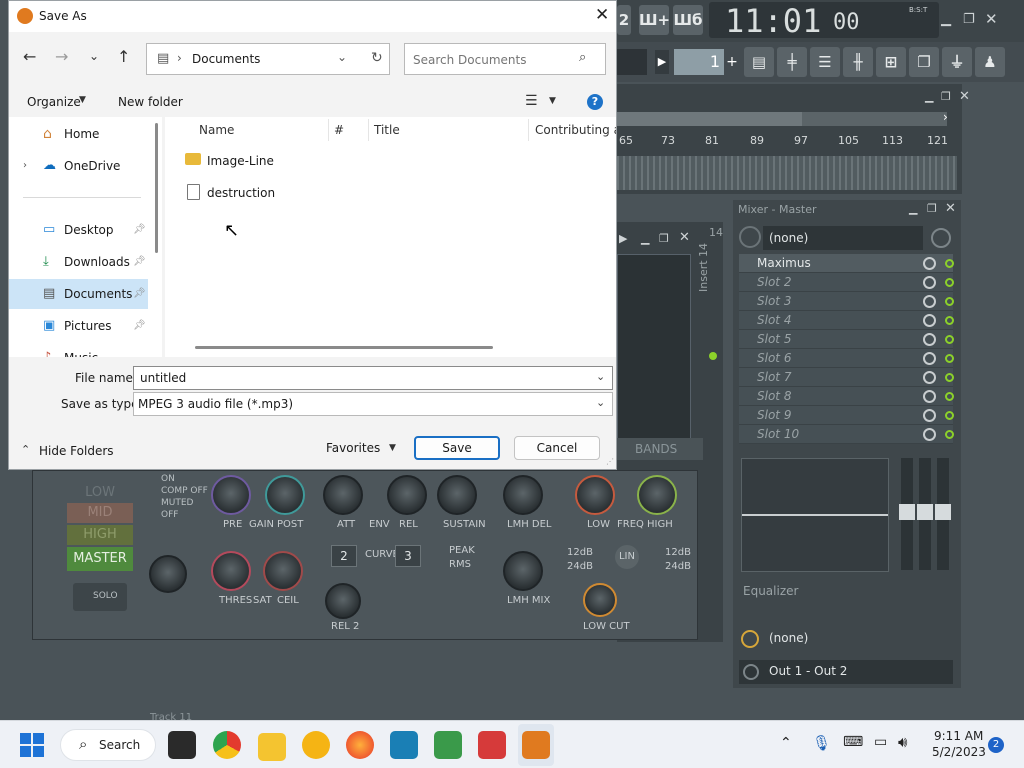 The image size is (1024, 768). Describe the element at coordinates (891, 62) in the screenshot. I see `browser-icon: ⊞` at that location.